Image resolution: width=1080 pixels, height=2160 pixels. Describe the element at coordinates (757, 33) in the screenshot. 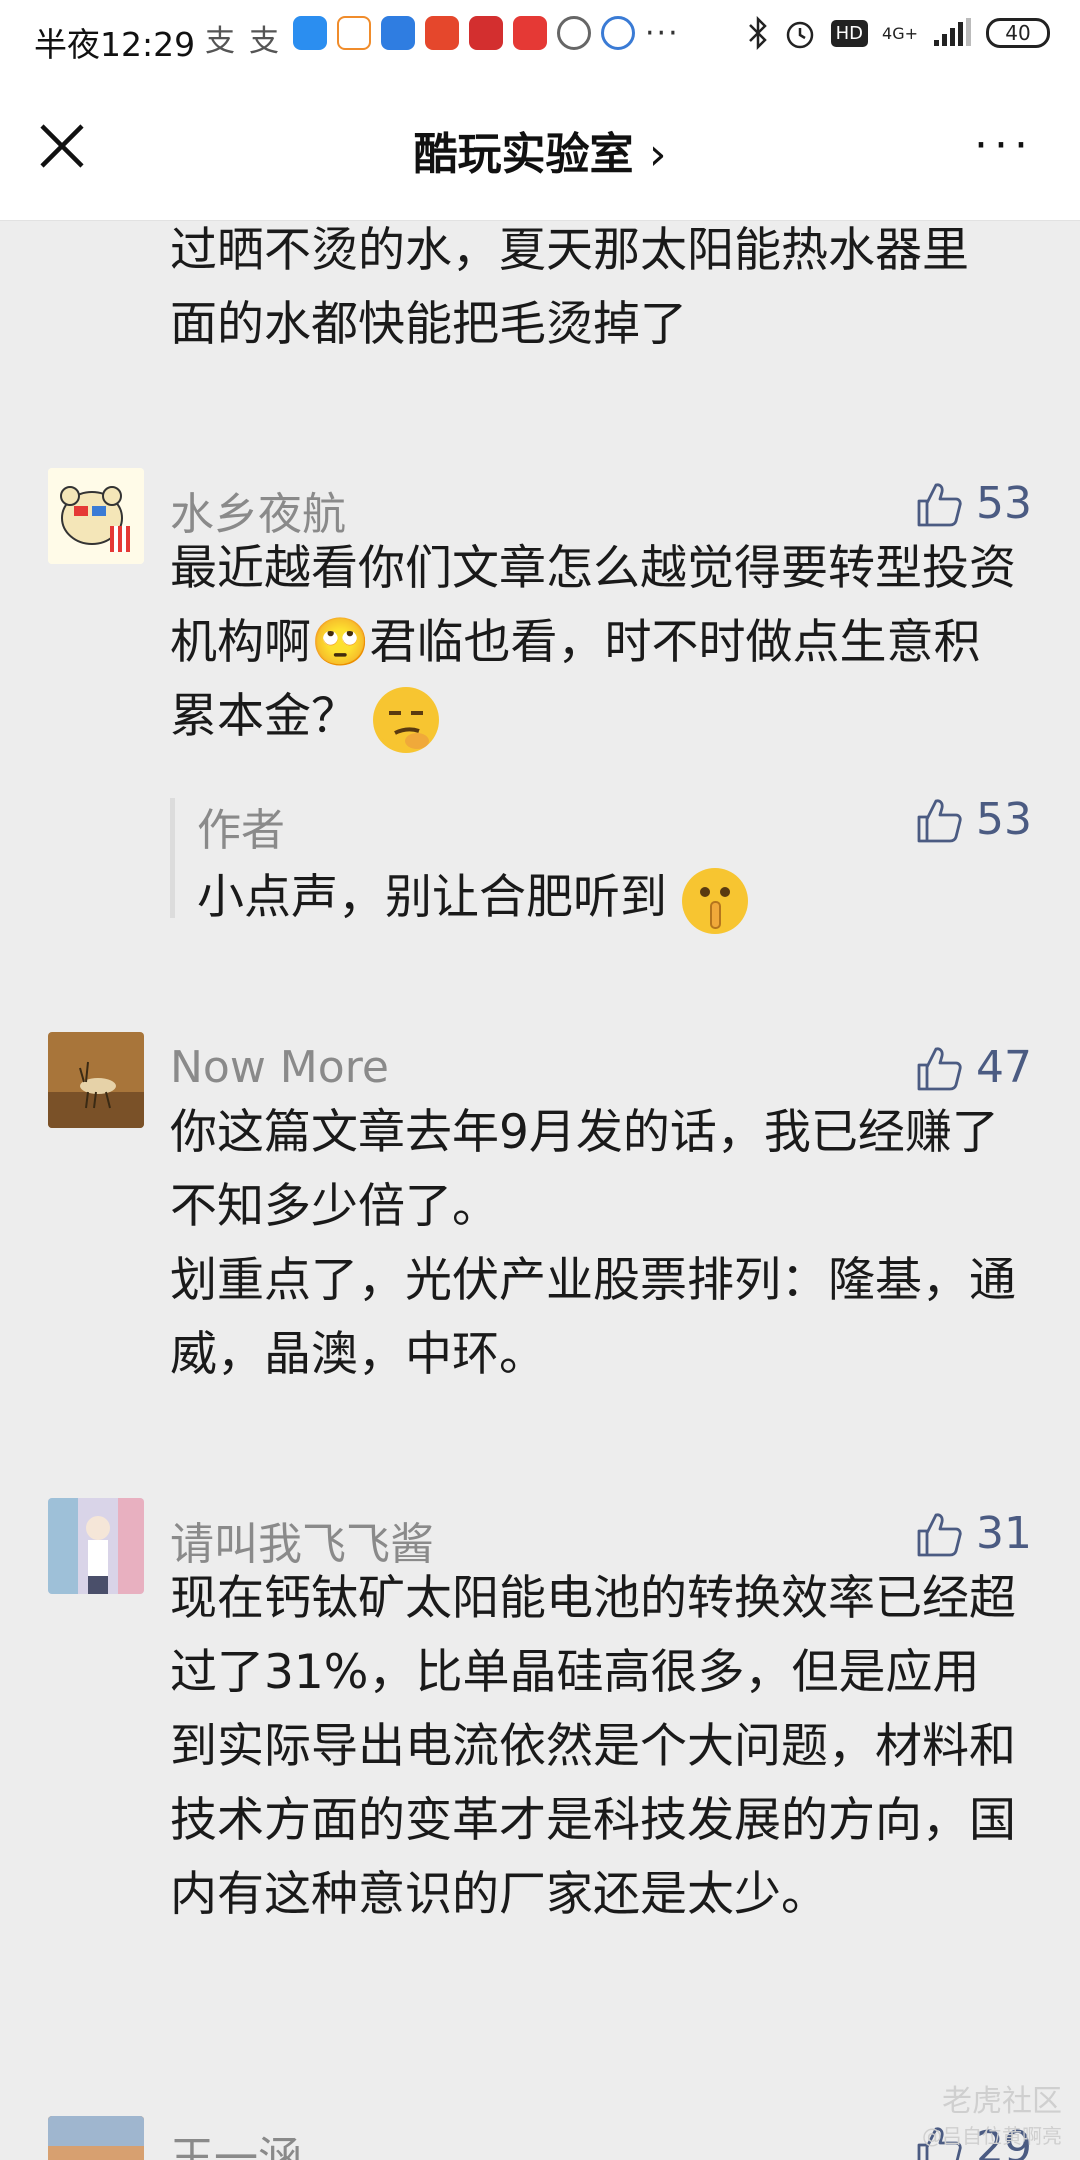

I see `bluetooth-icon` at that location.